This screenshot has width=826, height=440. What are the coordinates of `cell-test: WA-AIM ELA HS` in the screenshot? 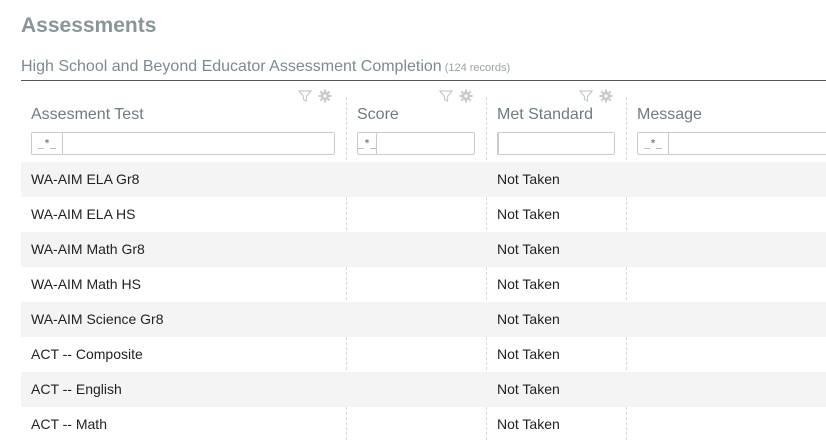 It's located at (83, 214).